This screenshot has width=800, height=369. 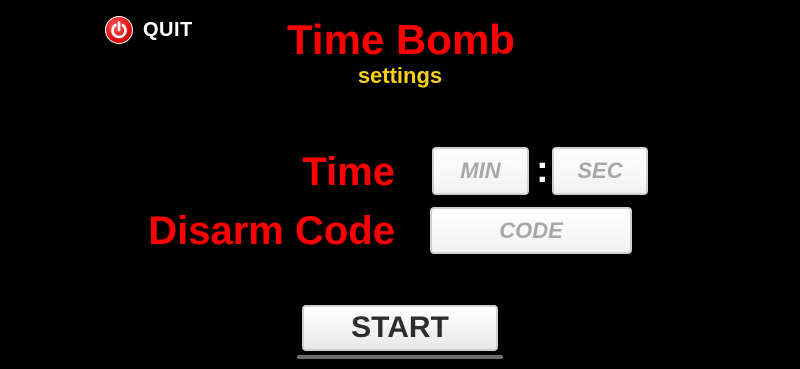 I want to click on home-indicator, so click(x=400, y=357).